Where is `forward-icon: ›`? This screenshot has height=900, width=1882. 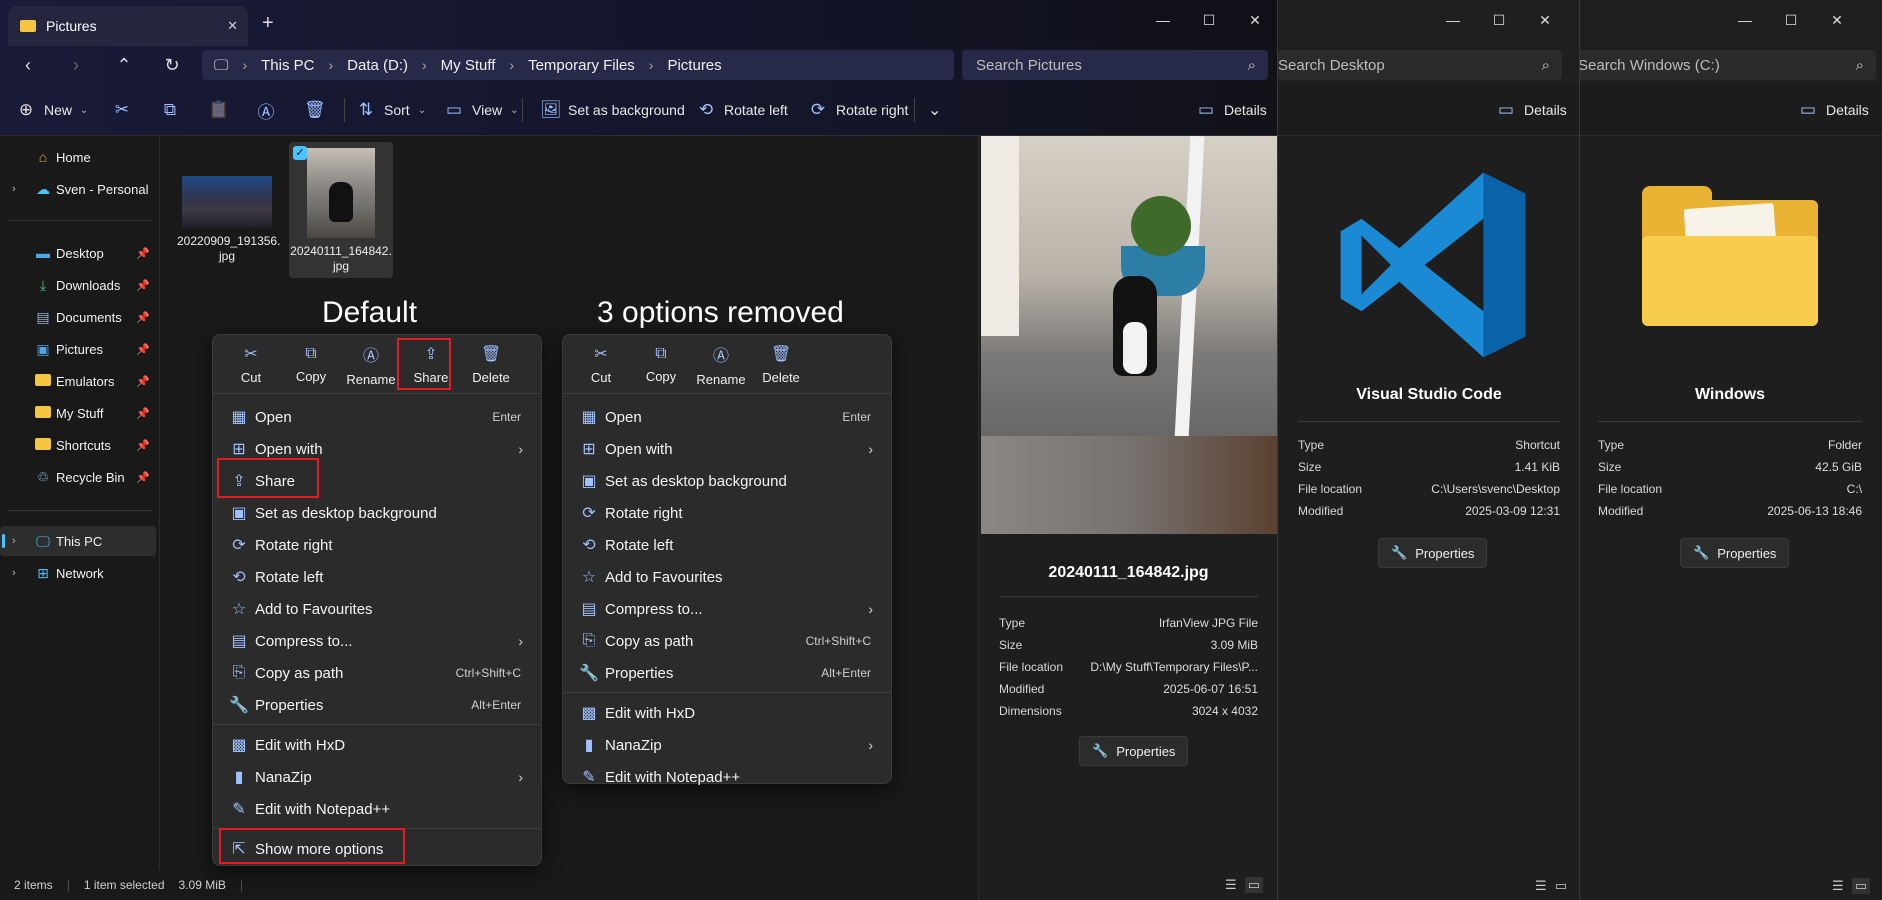 forward-icon: › is located at coordinates (76, 65).